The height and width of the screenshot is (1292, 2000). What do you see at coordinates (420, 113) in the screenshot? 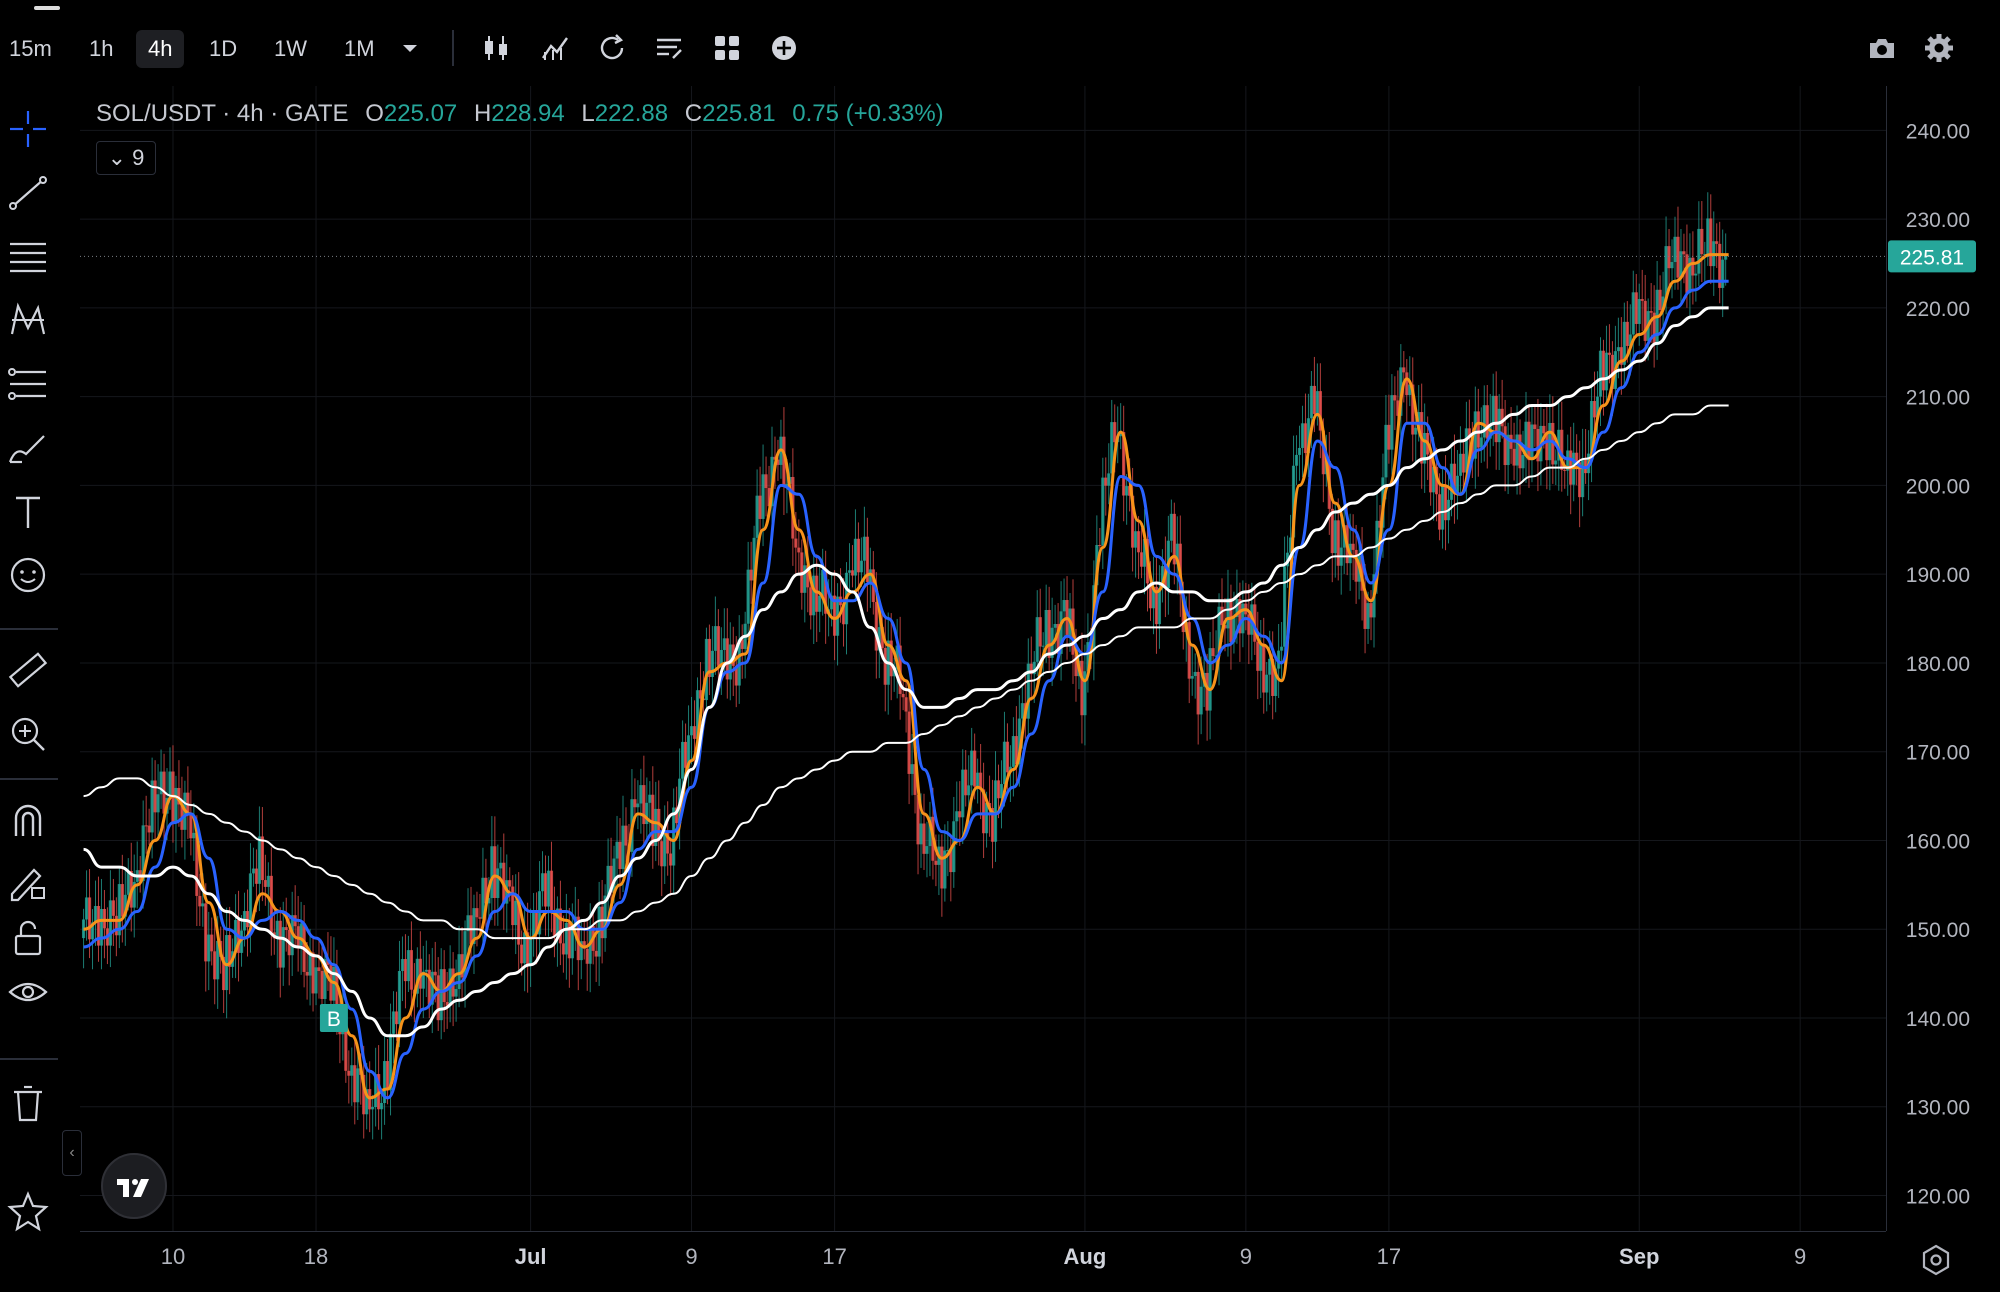
I see `ohlc-open-value: 225.07` at bounding box center [420, 113].